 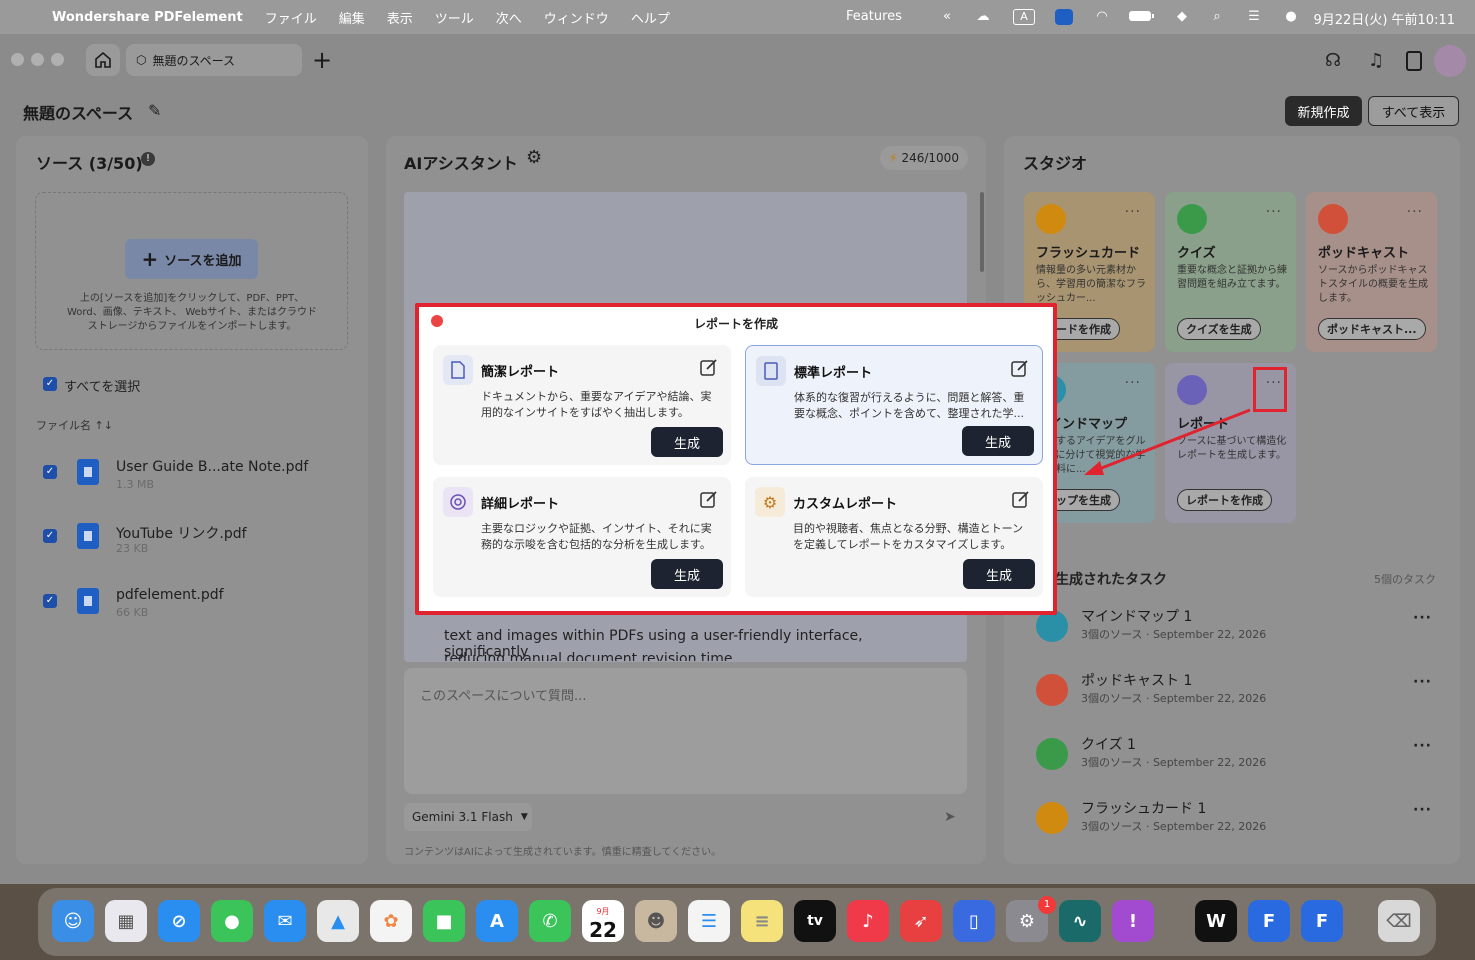 What do you see at coordinates (1064, 17) in the screenshot?
I see `pdfelement-status-icon` at bounding box center [1064, 17].